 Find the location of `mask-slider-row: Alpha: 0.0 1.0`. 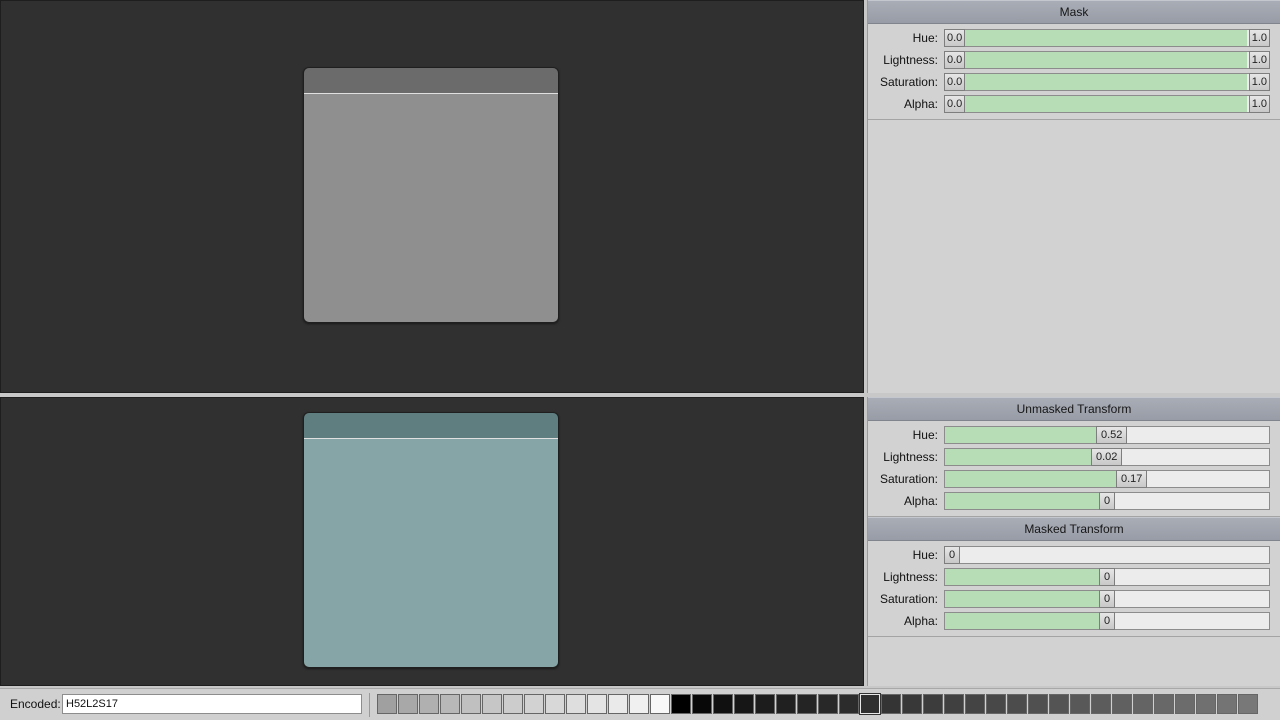

mask-slider-row: Alpha: 0.0 1.0 is located at coordinates (1074, 104).